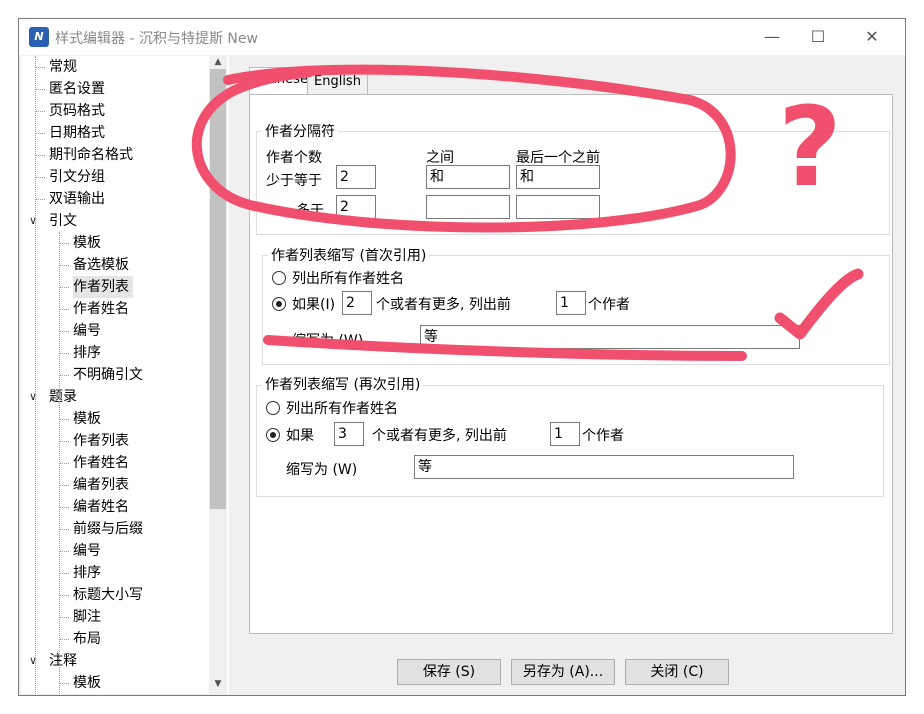 Image resolution: width=924 pixels, height=714 pixels. Describe the element at coordinates (468, 207) in the screenshot. I see `more-between-field` at that location.